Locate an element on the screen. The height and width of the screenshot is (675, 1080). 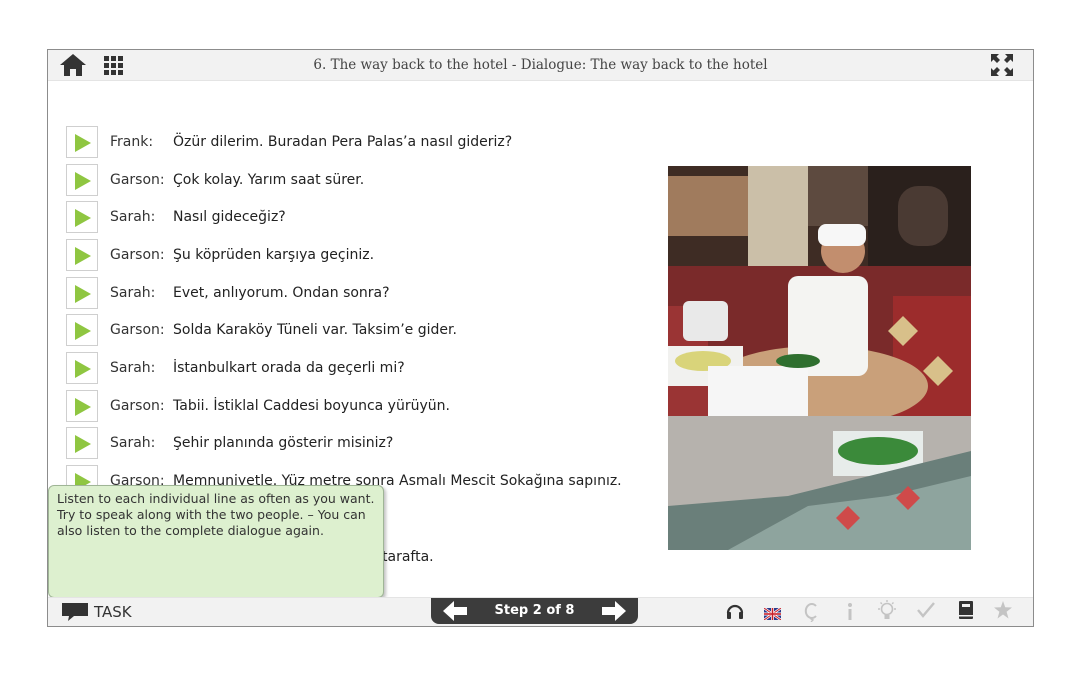
c-cedilla-icon is located at coordinates (811, 614).